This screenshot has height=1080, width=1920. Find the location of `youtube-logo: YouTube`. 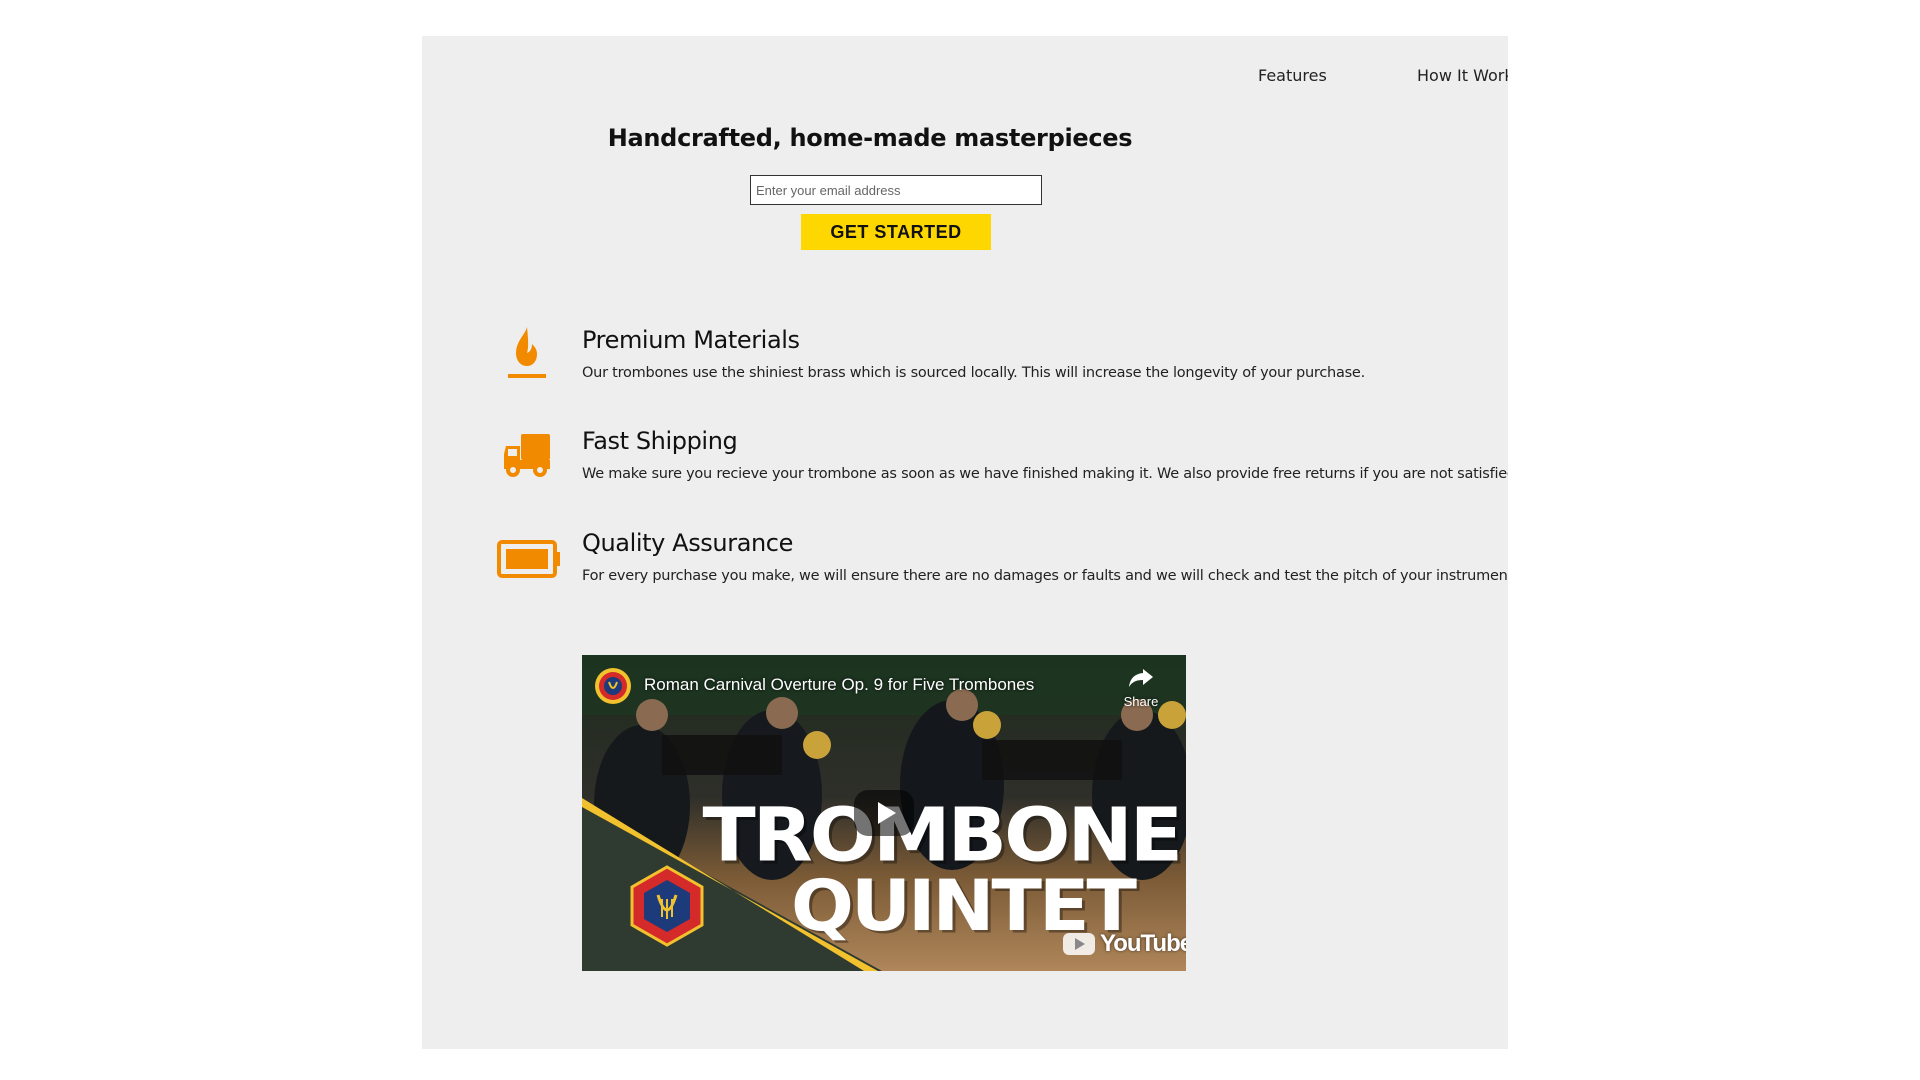

youtube-logo: YouTube is located at coordinates (1124, 944).